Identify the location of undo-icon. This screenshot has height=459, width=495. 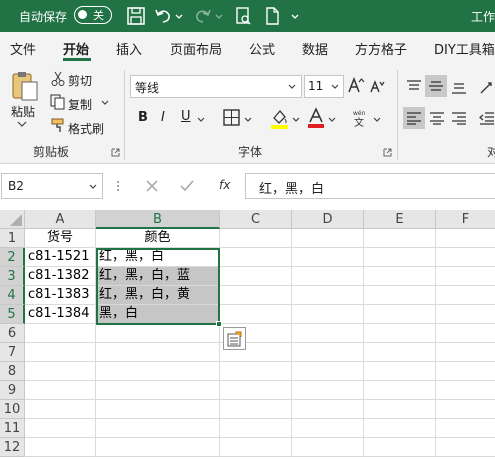
(163, 16).